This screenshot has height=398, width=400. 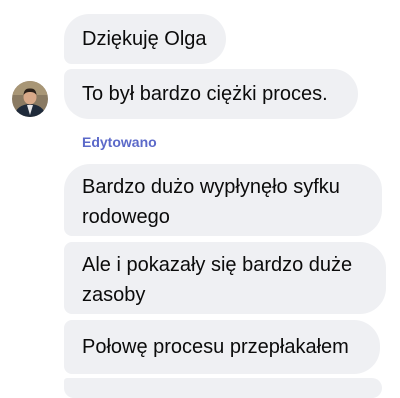 I want to click on message-text: To był bardzo ciężki proces., so click(x=205, y=94).